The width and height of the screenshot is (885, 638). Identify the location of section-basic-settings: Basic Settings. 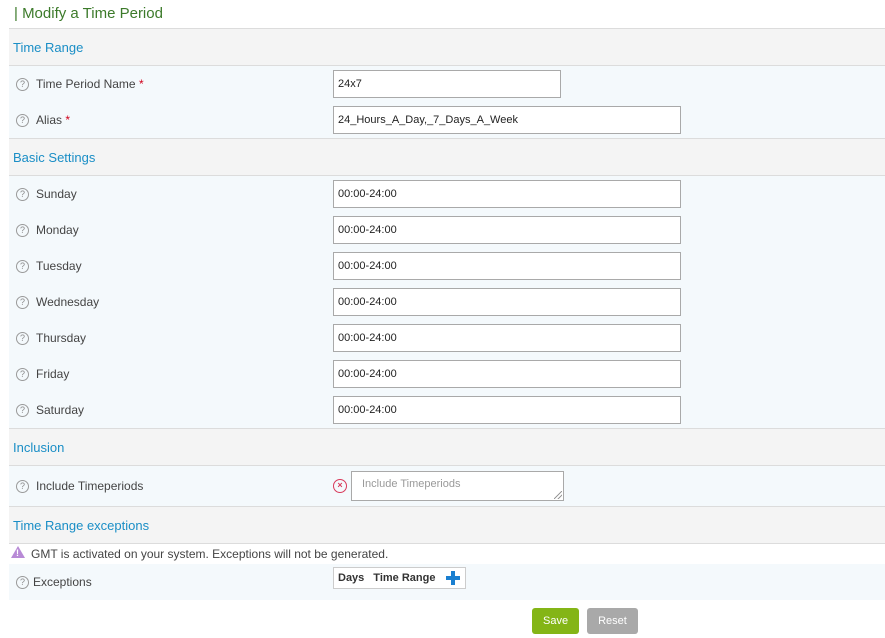
(447, 157).